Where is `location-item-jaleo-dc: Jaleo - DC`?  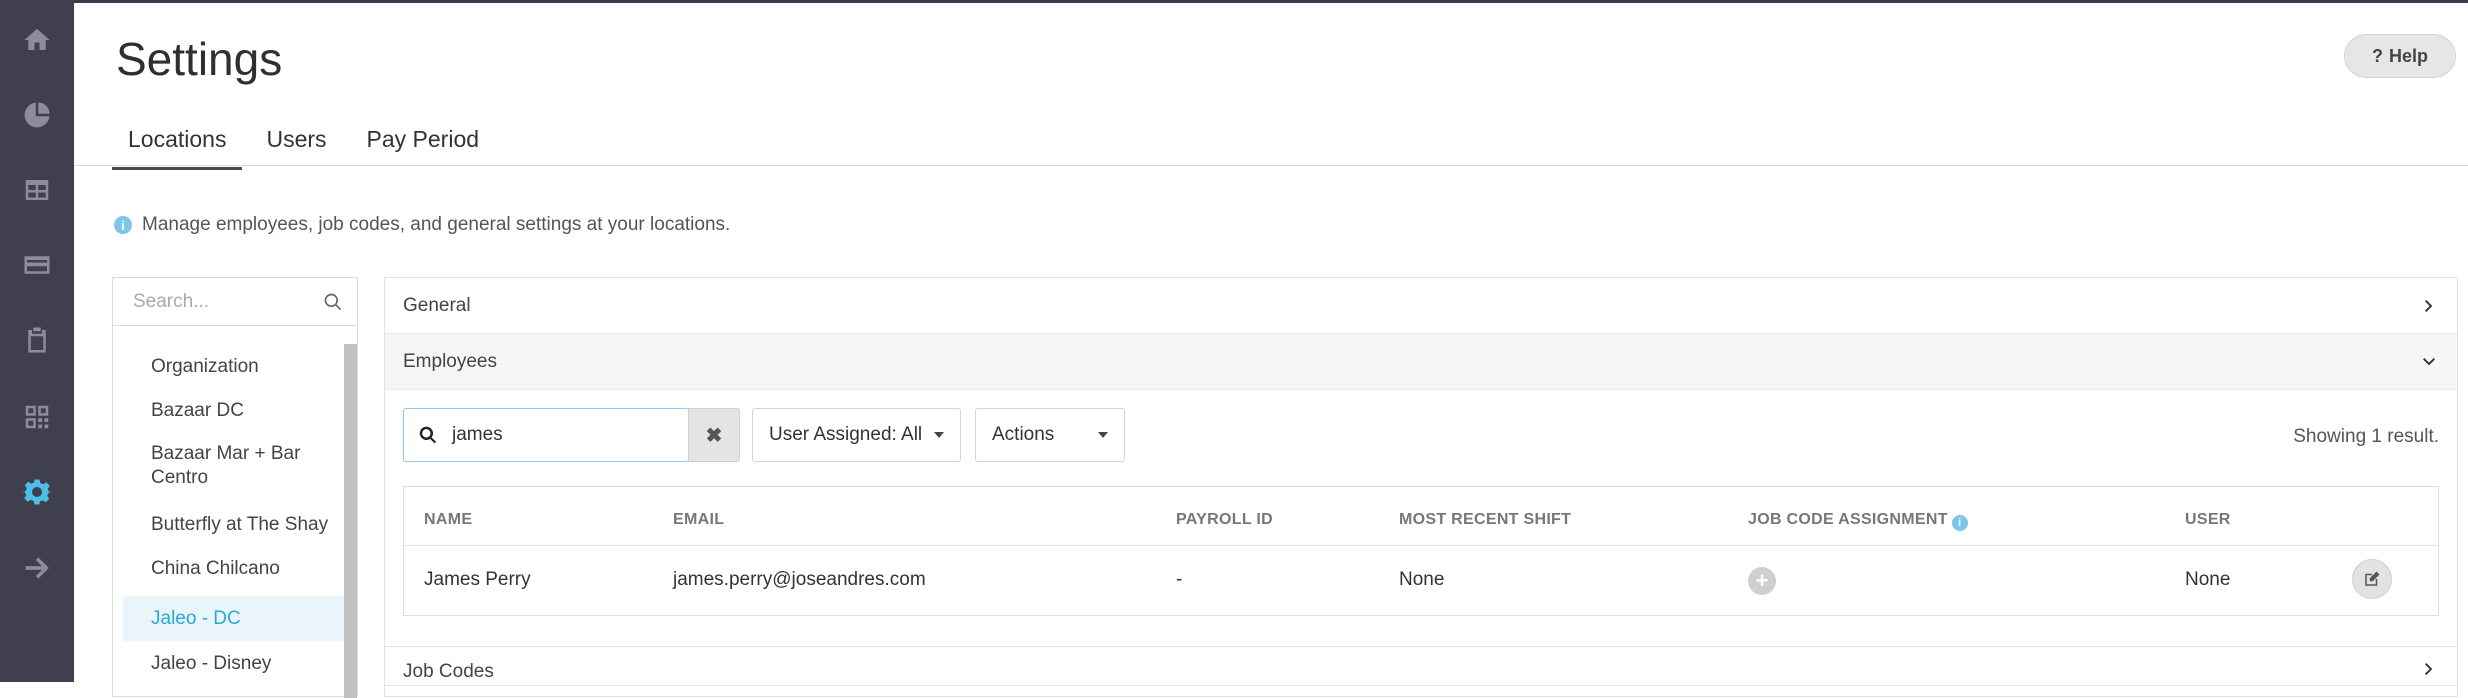
location-item-jaleo-dc: Jaleo - DC is located at coordinates (234, 618).